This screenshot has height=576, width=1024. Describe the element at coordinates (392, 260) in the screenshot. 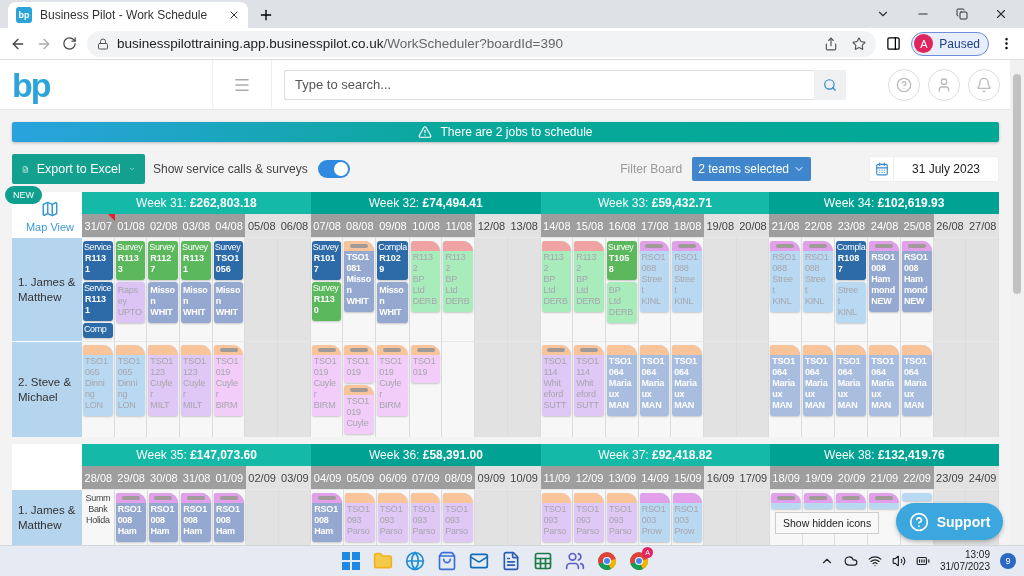

I see `job-card: Compla R102 9` at that location.